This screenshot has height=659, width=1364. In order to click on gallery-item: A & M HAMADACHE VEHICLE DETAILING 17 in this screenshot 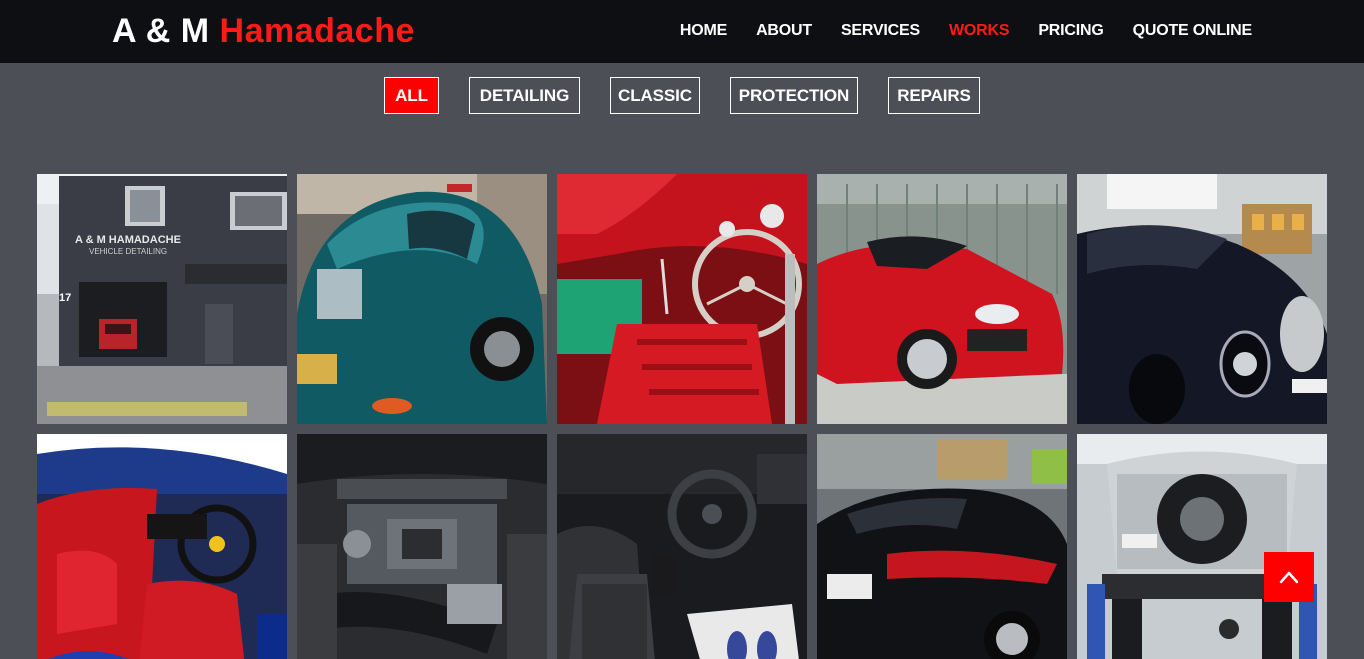, I will do `click(162, 299)`.